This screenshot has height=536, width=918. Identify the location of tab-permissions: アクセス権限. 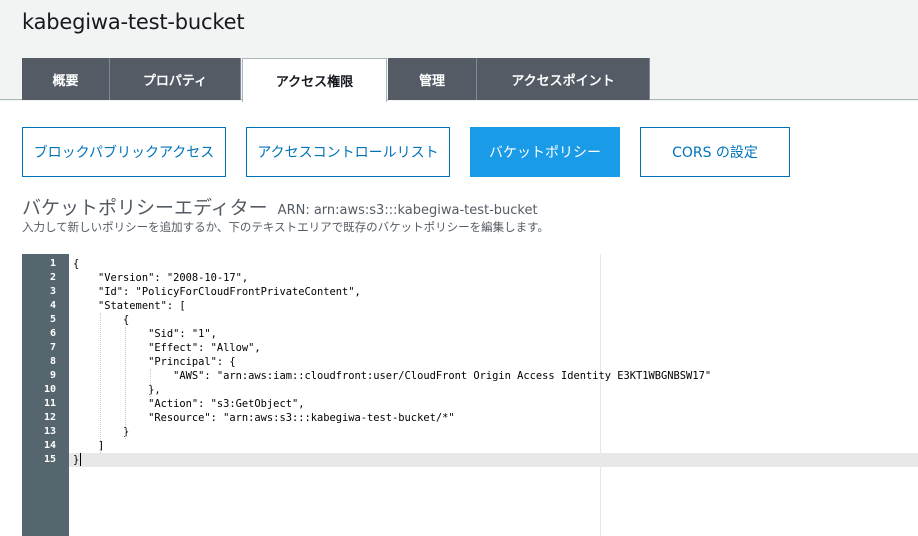
(314, 80).